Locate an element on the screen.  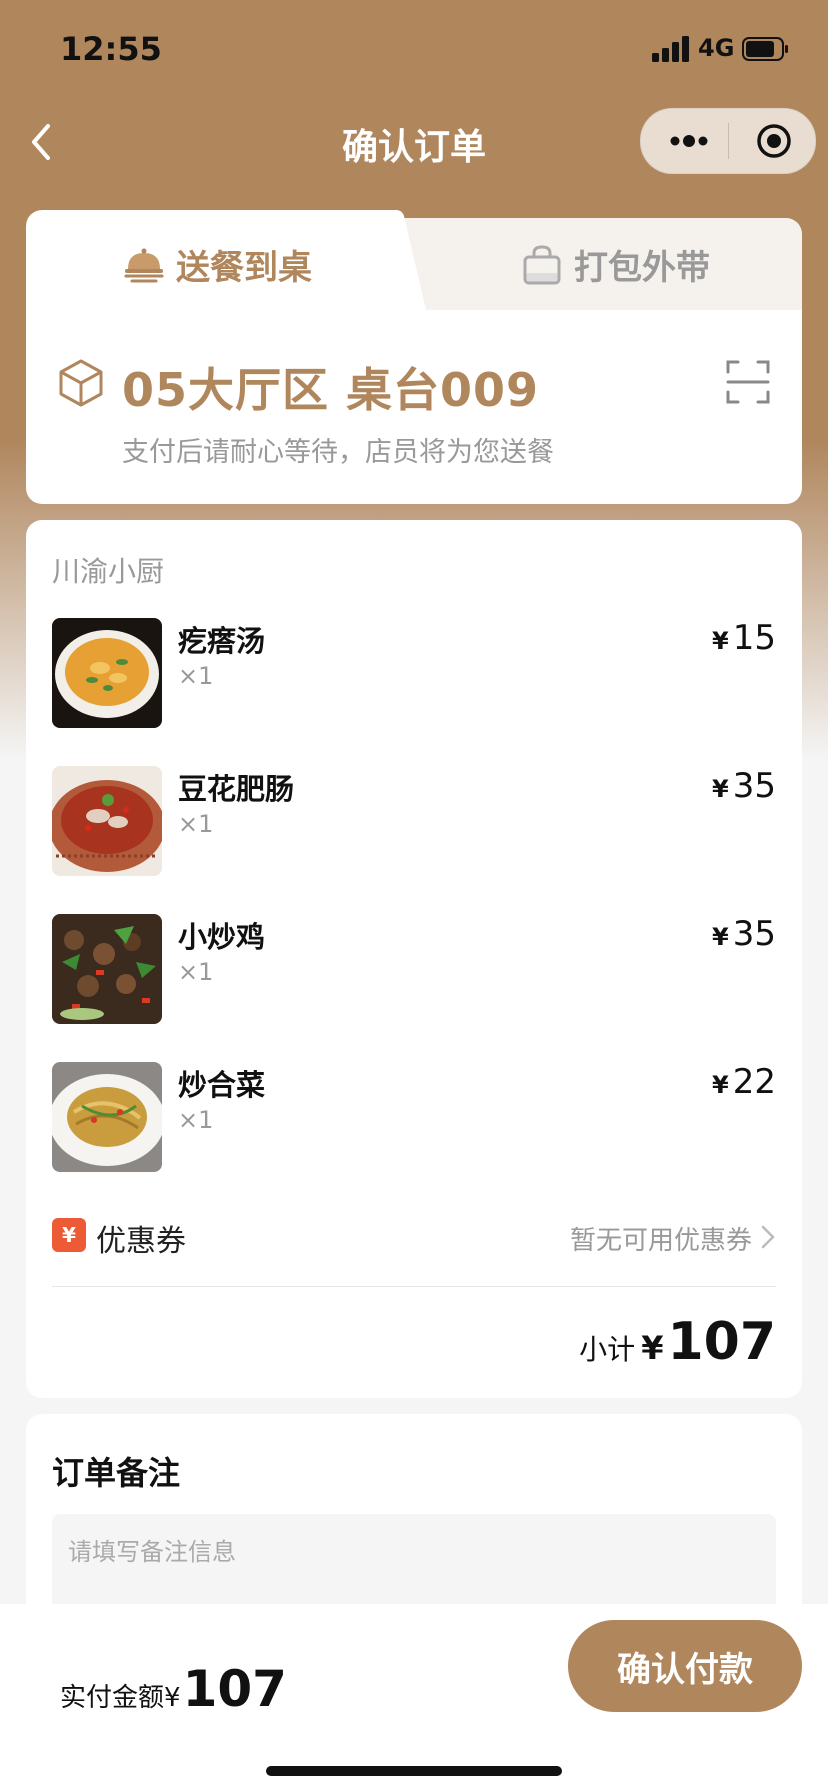
divider is located at coordinates (414, 1286).